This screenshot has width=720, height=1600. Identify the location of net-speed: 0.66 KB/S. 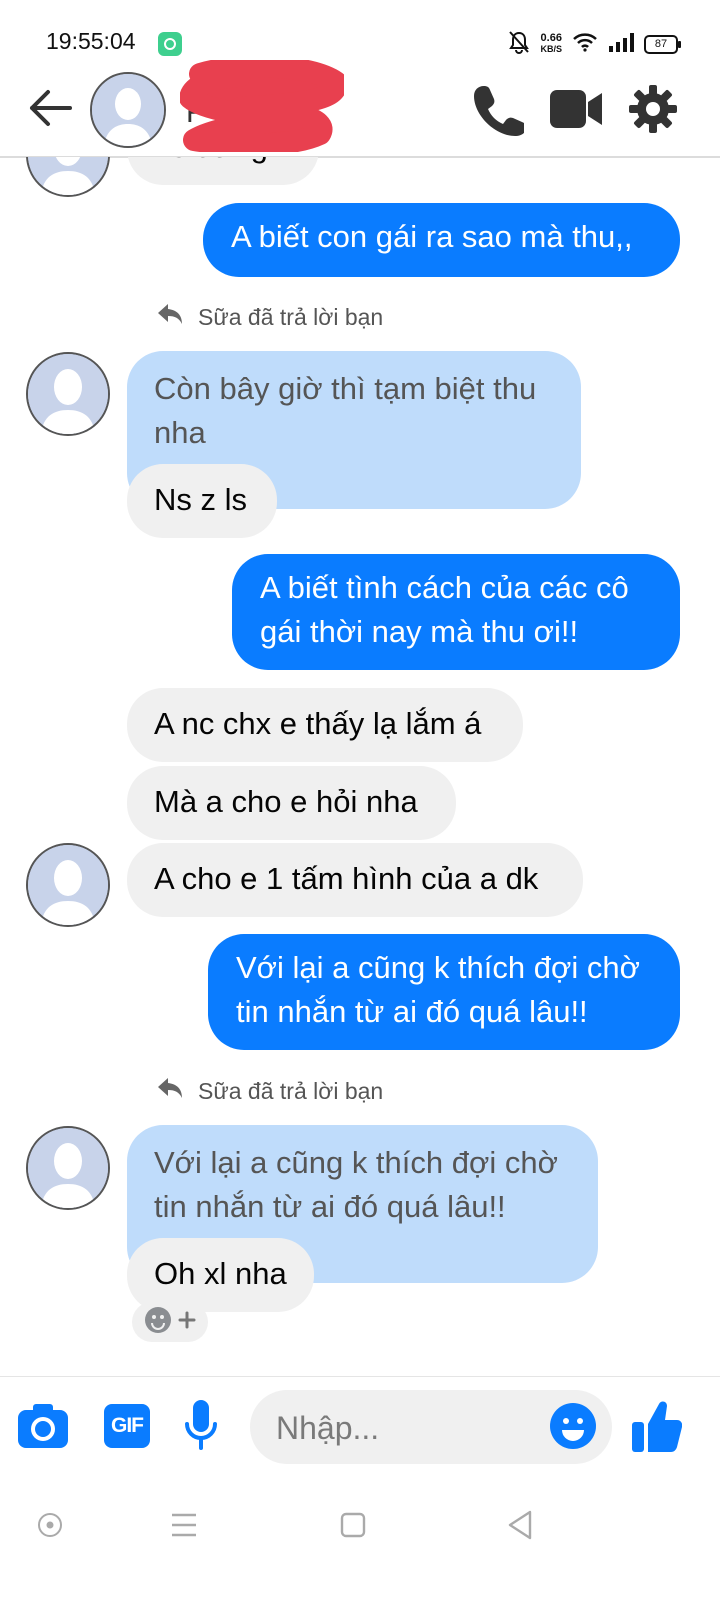
(551, 44).